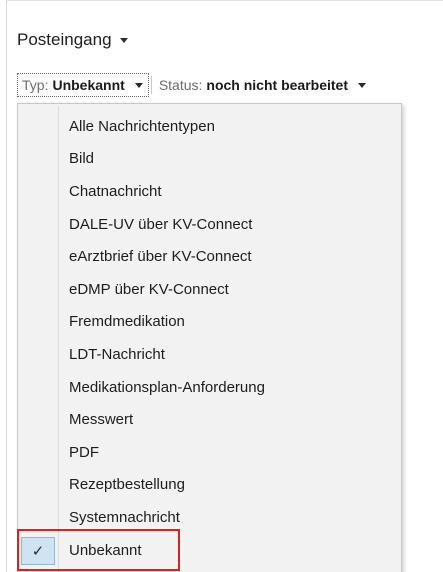 The image size is (443, 572). Describe the element at coordinates (209, 452) in the screenshot. I see `menu-item: PDF` at that location.